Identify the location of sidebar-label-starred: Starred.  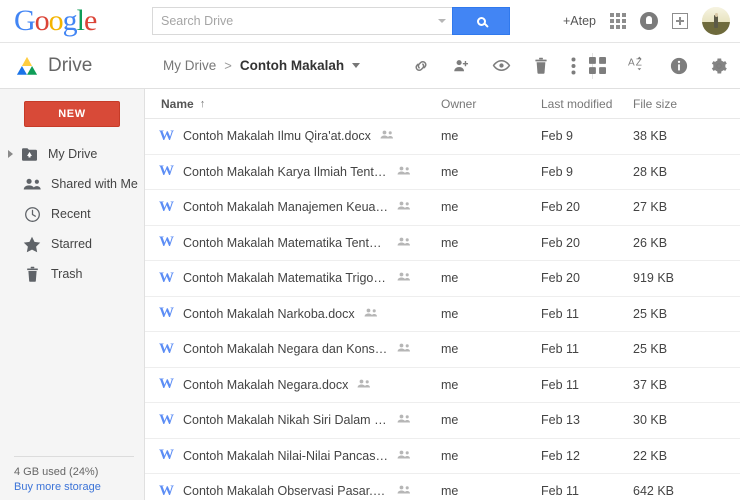
(71, 244).